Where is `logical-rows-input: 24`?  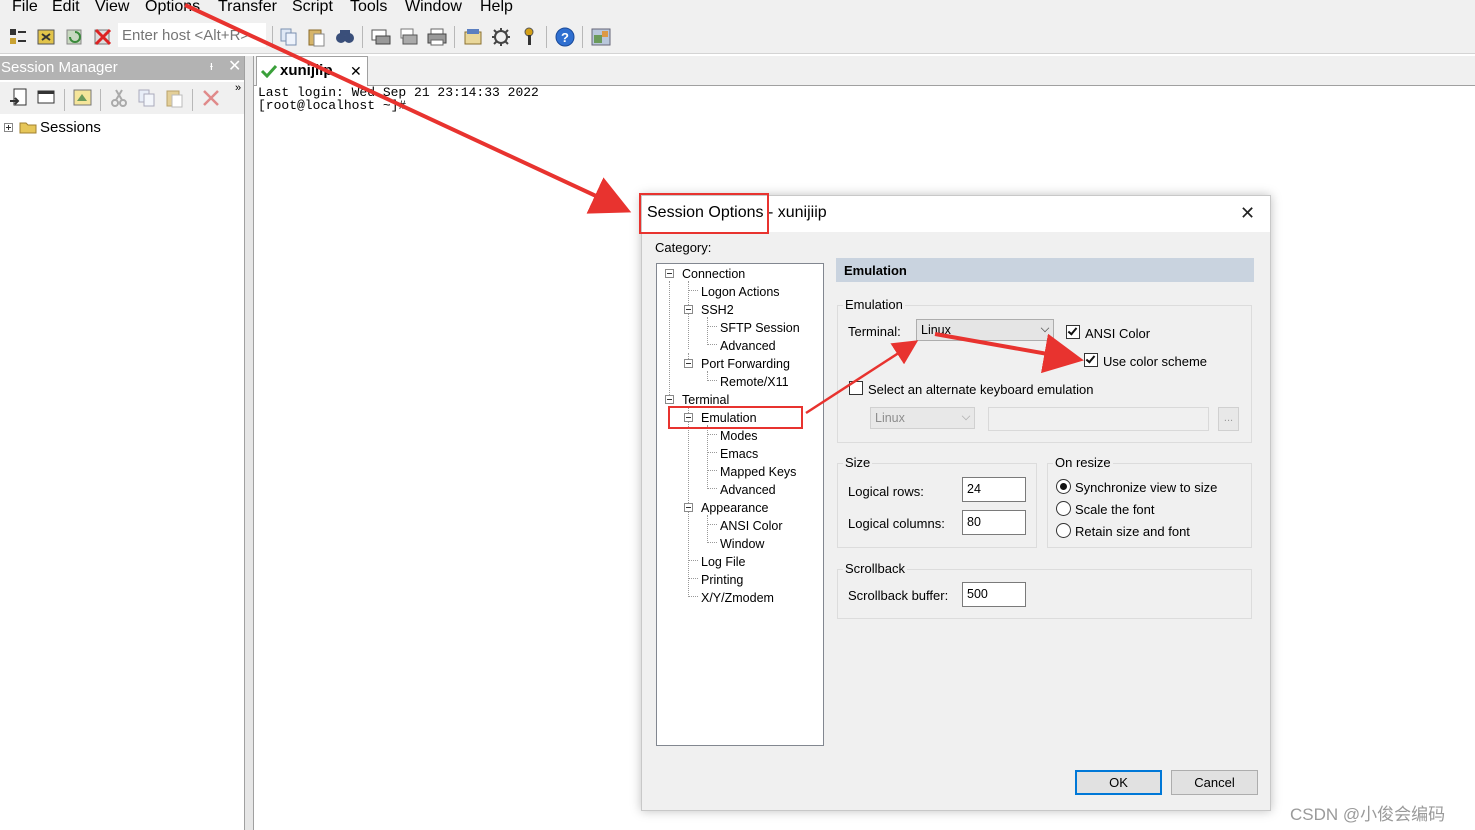 logical-rows-input: 24 is located at coordinates (994, 489).